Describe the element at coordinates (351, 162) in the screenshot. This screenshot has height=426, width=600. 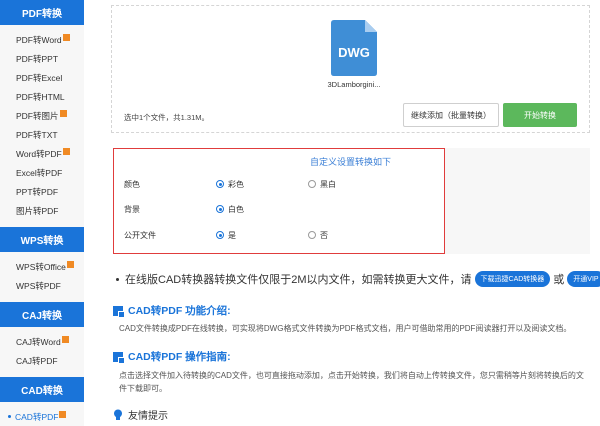
I see `settings-title: 自定义设置转换如下` at that location.